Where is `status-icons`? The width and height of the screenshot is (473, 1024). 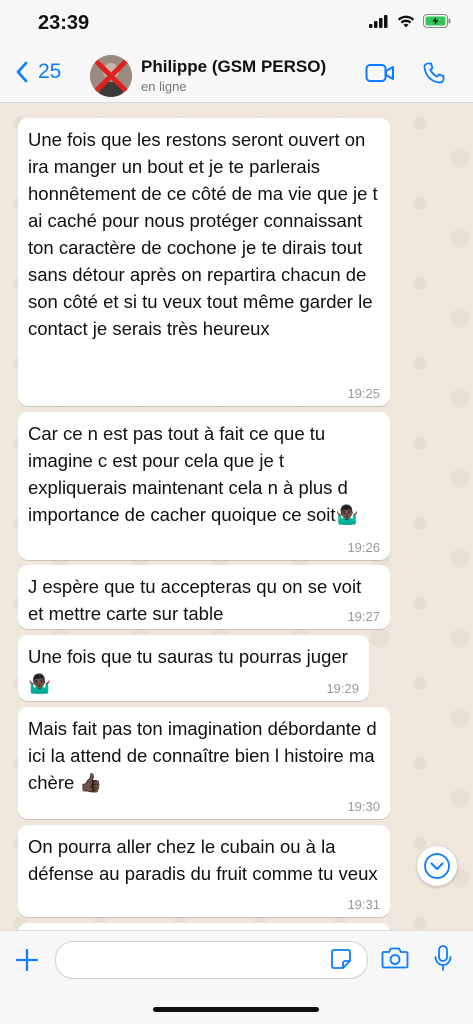 status-icons is located at coordinates (410, 21).